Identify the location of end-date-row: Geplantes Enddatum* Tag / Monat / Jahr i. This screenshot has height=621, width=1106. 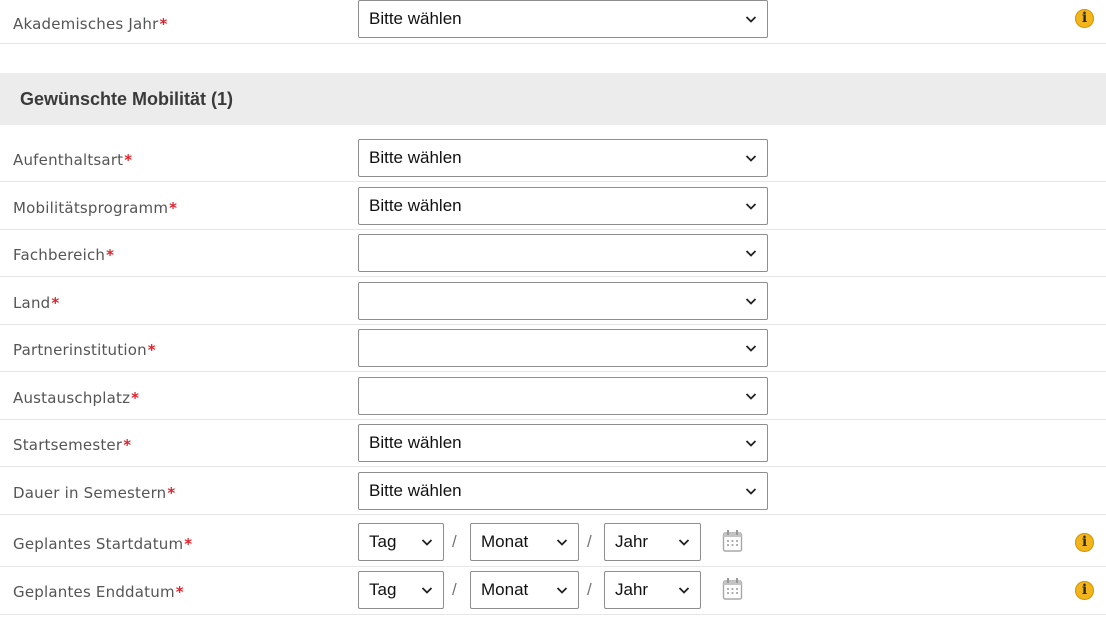
(553, 591).